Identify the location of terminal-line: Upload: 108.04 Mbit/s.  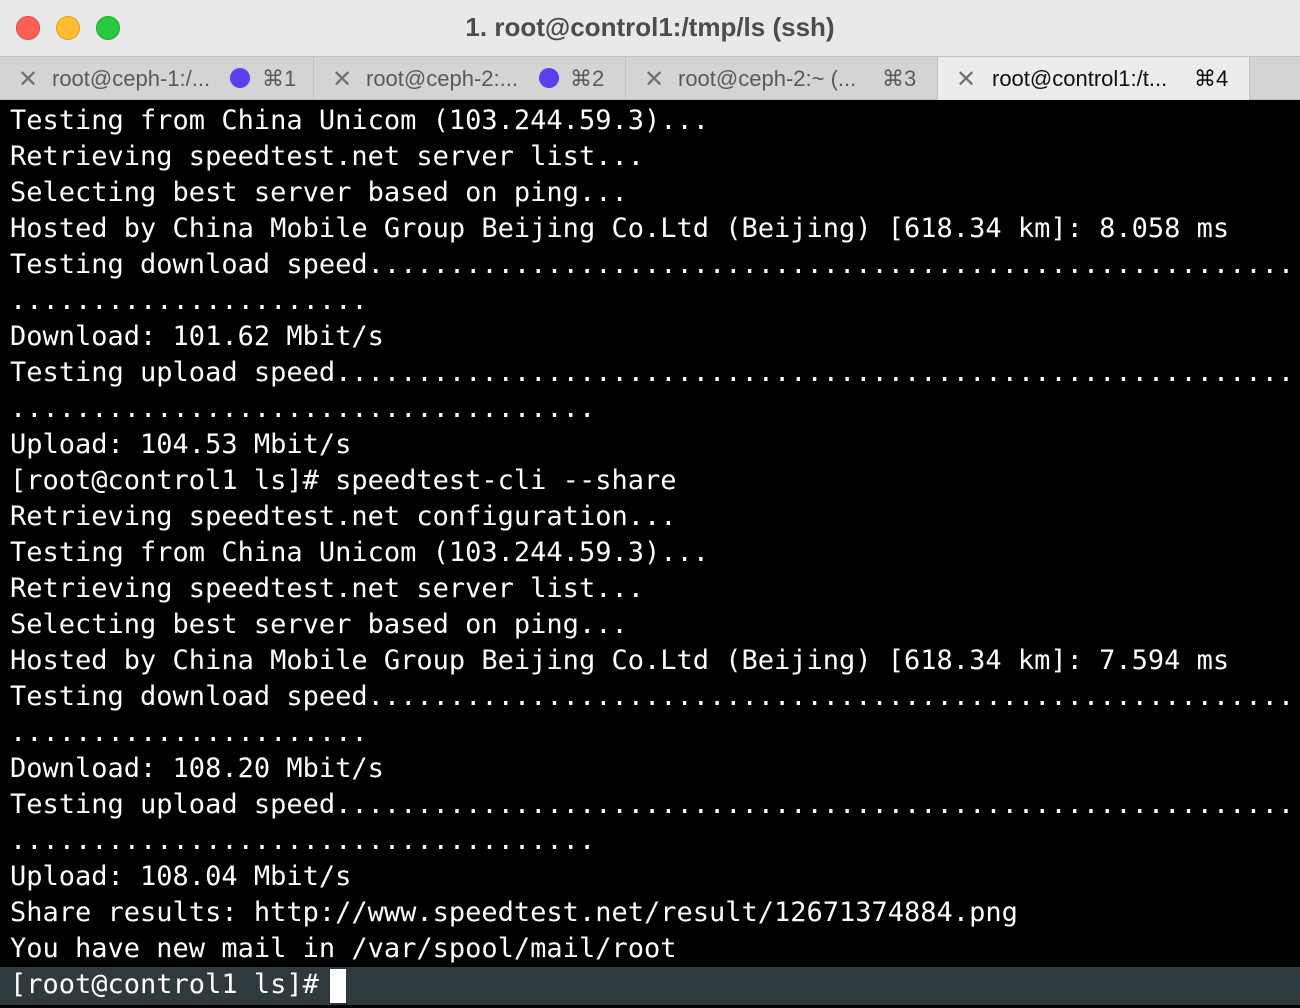
(181, 876).